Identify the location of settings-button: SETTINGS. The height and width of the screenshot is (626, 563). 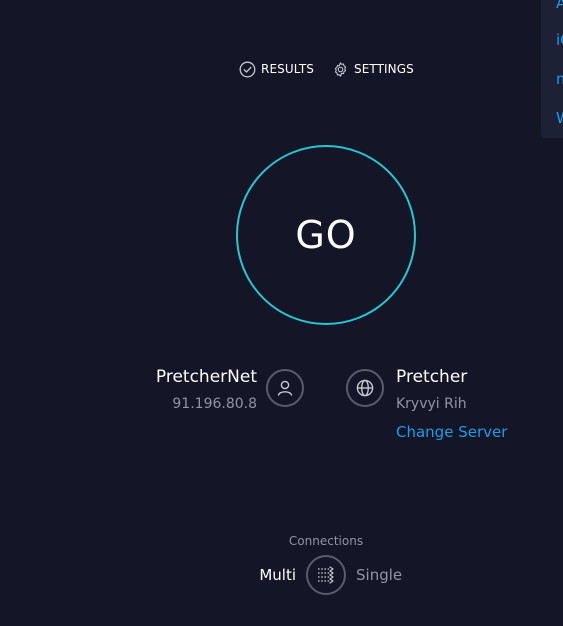
(373, 69).